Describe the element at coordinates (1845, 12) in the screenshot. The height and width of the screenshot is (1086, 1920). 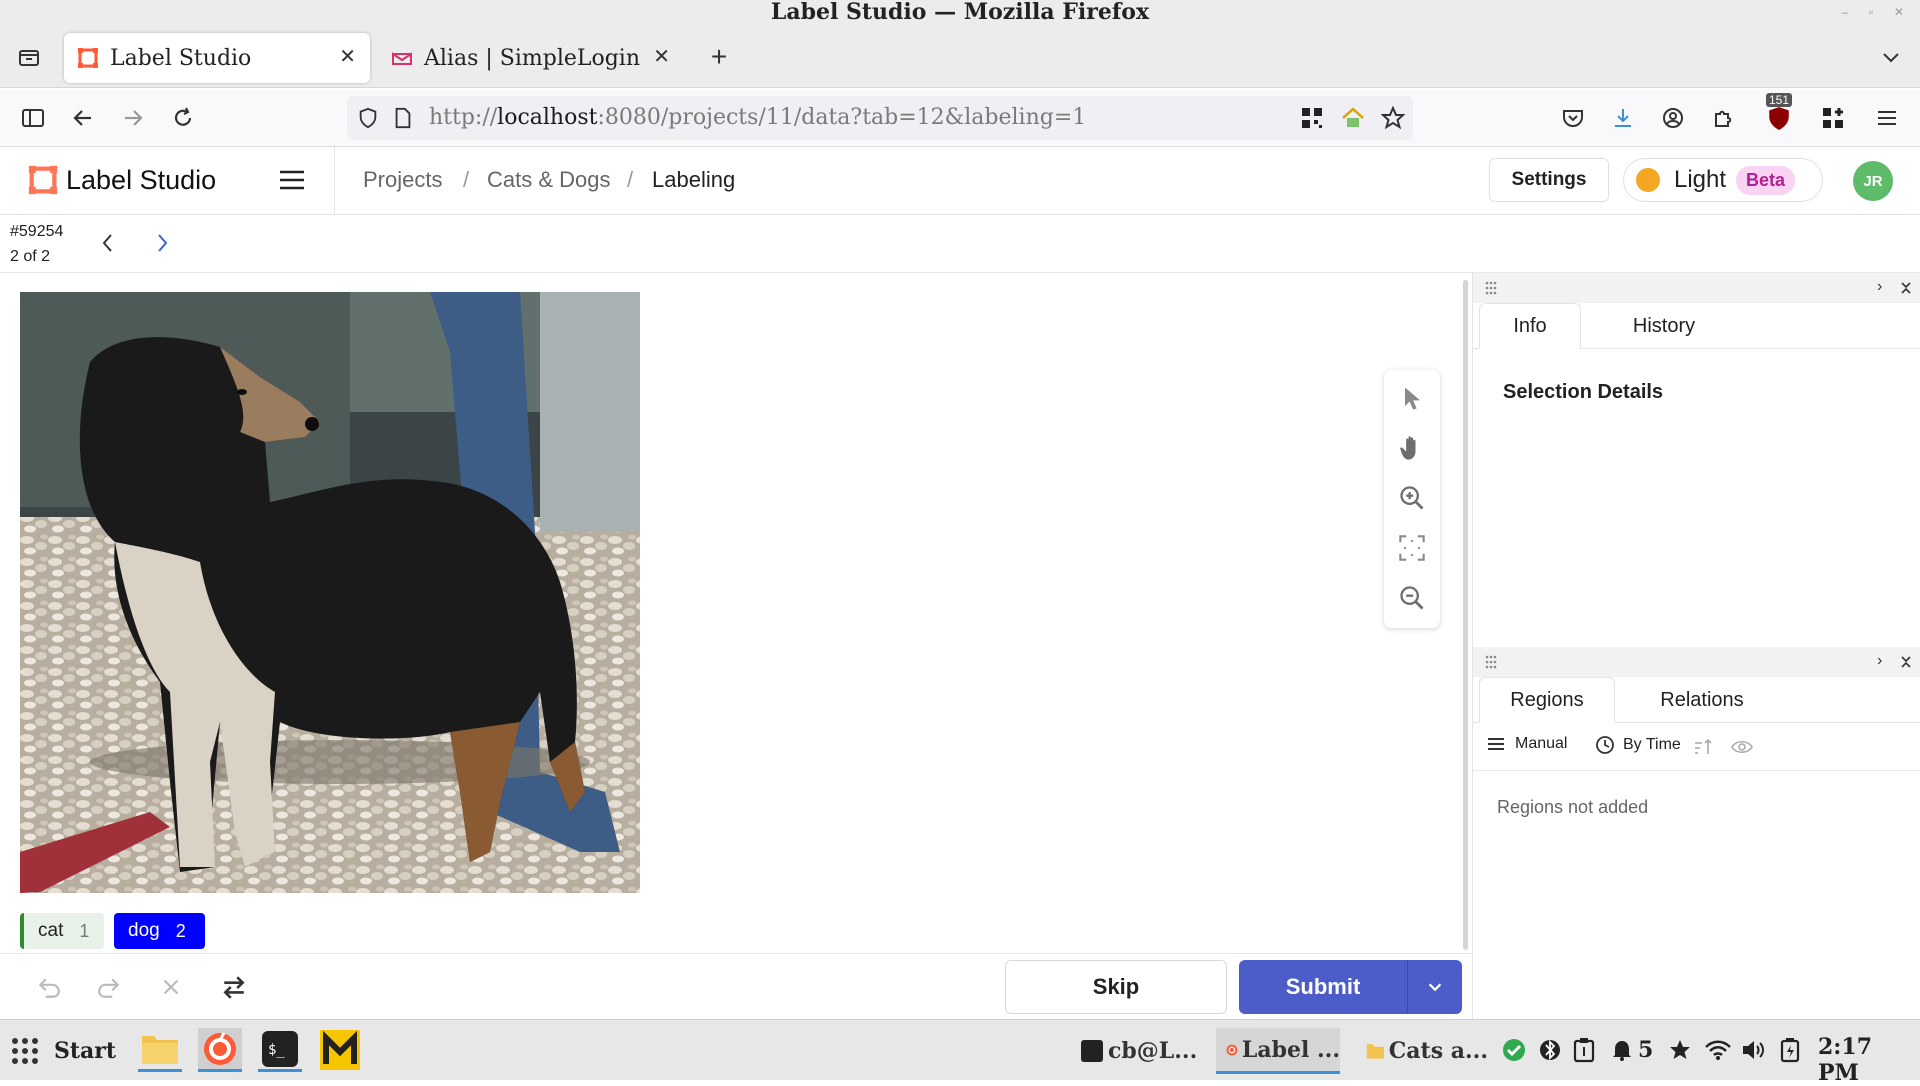
I see `minimize-button: –` at that location.